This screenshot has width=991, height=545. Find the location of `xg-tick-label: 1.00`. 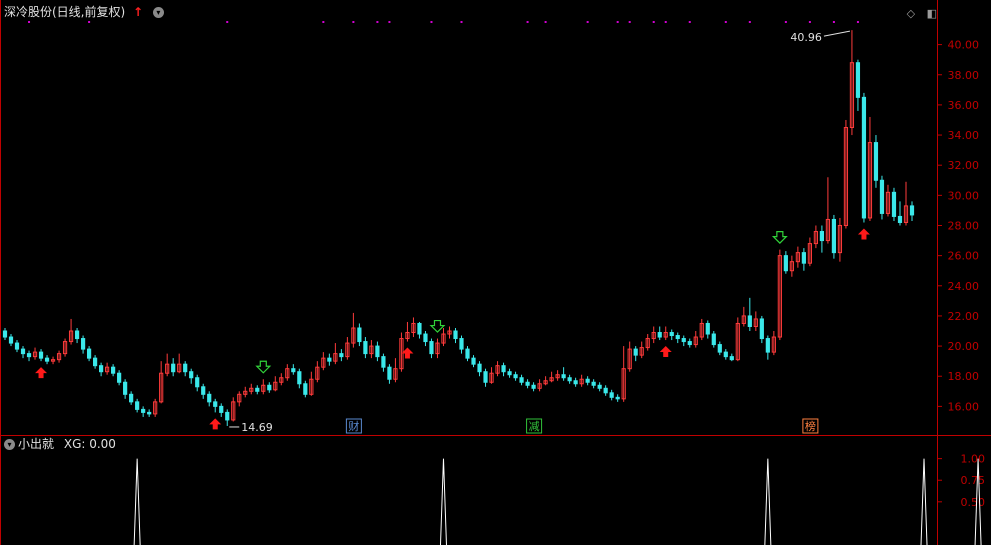

xg-tick-label: 1.00 is located at coordinates (973, 459).